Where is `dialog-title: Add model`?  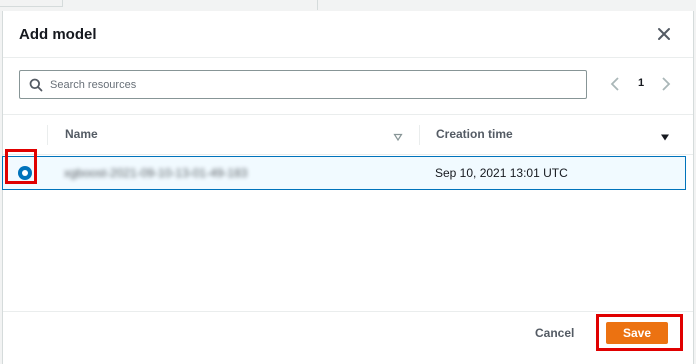 dialog-title: Add model is located at coordinates (58, 34).